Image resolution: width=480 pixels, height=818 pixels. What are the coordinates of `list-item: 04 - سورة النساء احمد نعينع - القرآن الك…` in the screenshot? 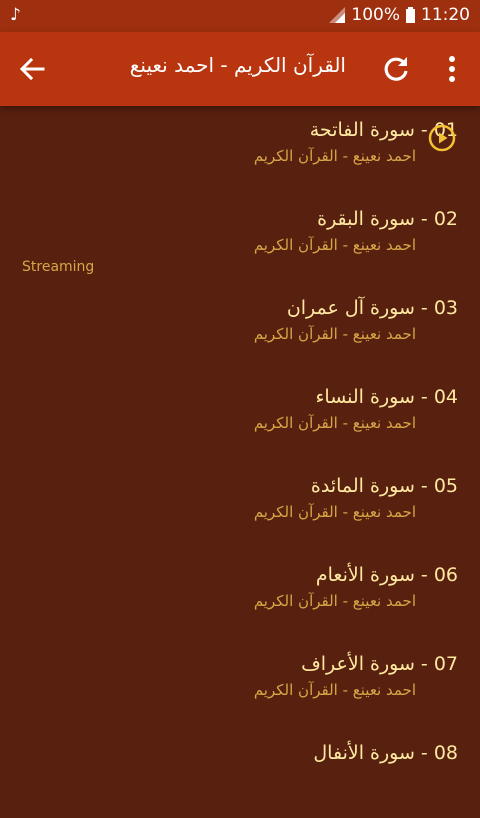 It's located at (240, 417).